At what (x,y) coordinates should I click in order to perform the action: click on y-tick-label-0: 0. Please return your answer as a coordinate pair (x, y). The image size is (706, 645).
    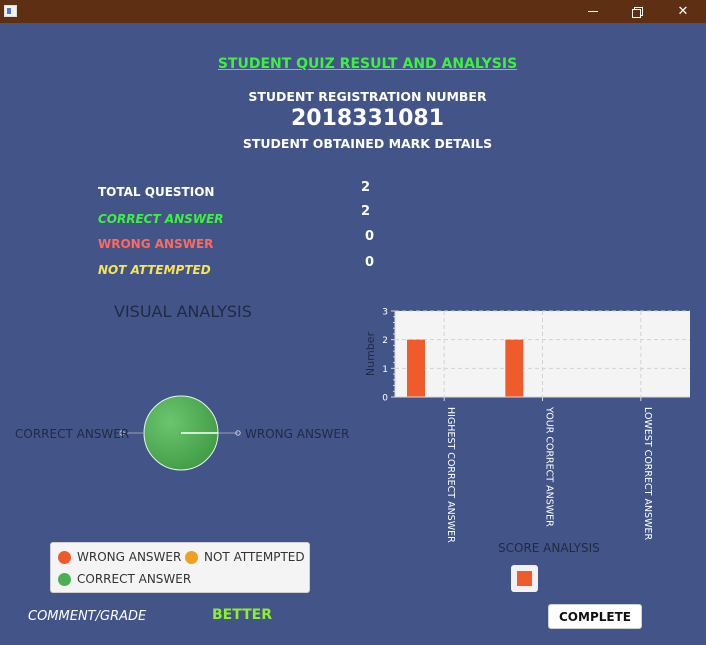
    Looking at the image, I should click on (385, 399).